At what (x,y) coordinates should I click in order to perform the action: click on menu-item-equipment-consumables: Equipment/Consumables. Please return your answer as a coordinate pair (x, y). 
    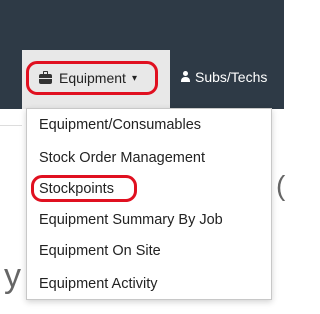
    Looking at the image, I should click on (120, 125).